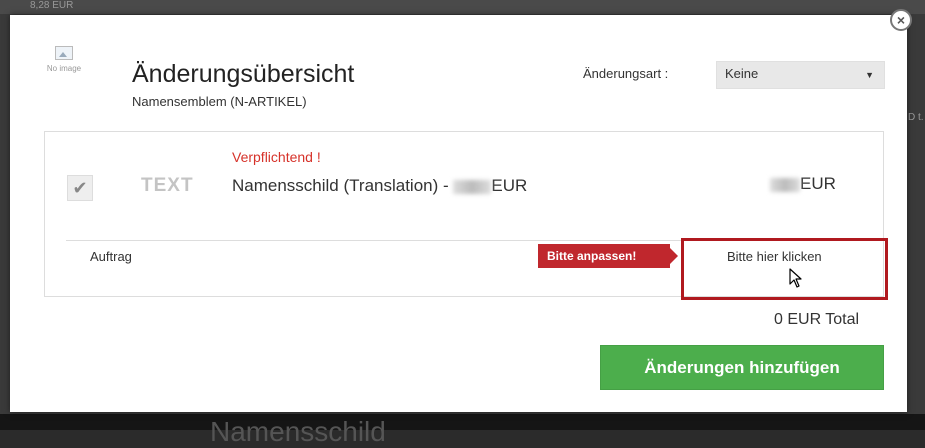  What do you see at coordinates (800, 75) in the screenshot?
I see `change-type-select: Keine ▼` at bounding box center [800, 75].